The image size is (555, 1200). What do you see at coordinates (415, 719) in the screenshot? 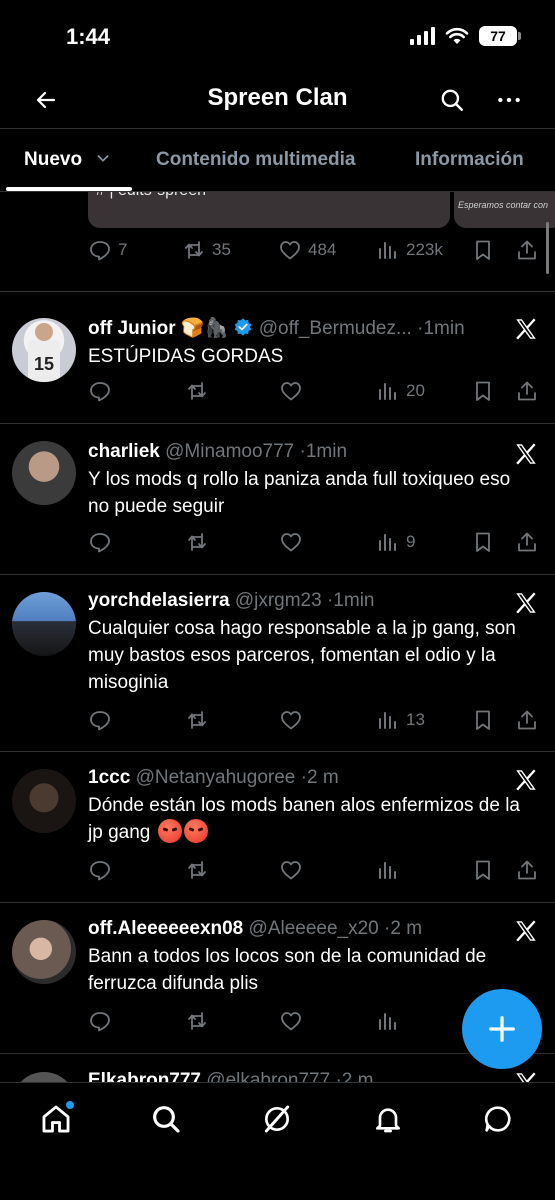
I see `views-count: 13` at bounding box center [415, 719].